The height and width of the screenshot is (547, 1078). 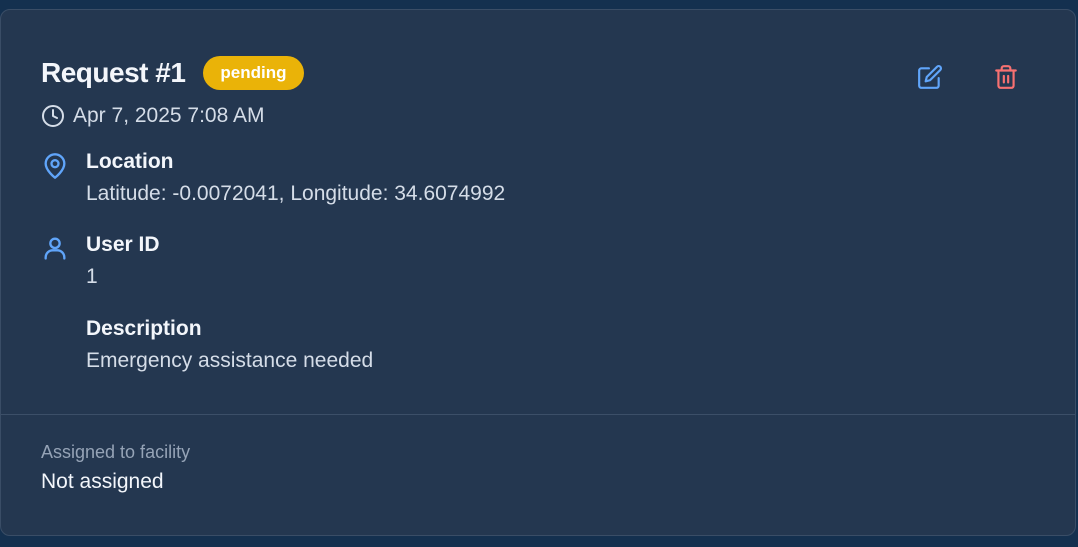 What do you see at coordinates (57, 180) in the screenshot?
I see `map-pin-icon` at bounding box center [57, 180].